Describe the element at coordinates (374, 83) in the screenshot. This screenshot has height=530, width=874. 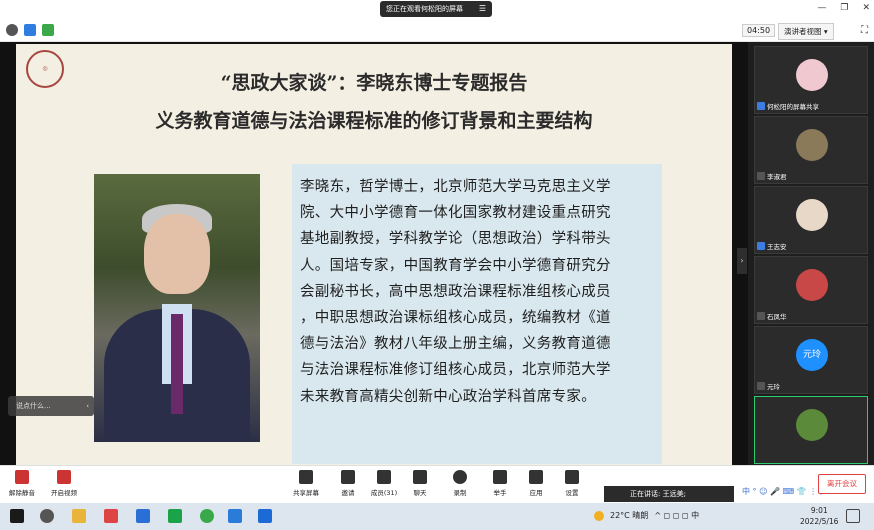
I see `slide-title: “思政大家谈”：李晓东博士专题报告` at that location.